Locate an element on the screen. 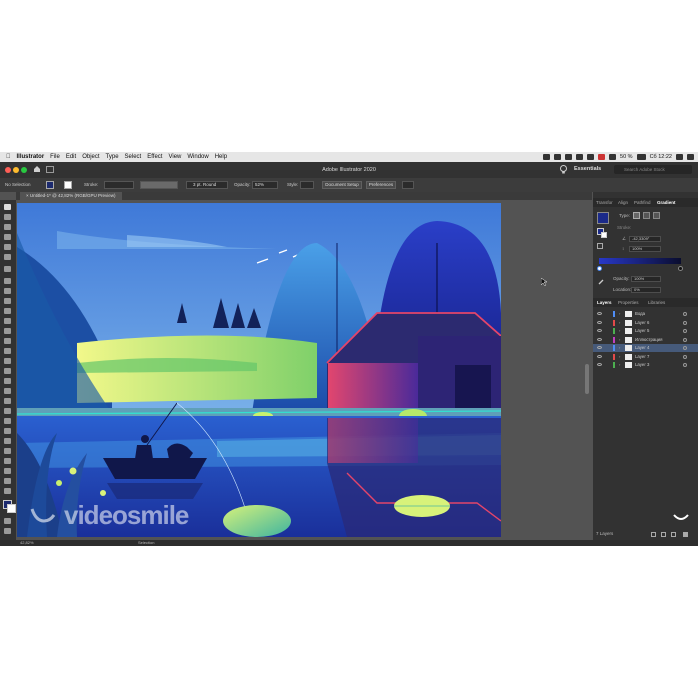 The height and width of the screenshot is (698, 698). volume-icon is located at coordinates (591, 157).